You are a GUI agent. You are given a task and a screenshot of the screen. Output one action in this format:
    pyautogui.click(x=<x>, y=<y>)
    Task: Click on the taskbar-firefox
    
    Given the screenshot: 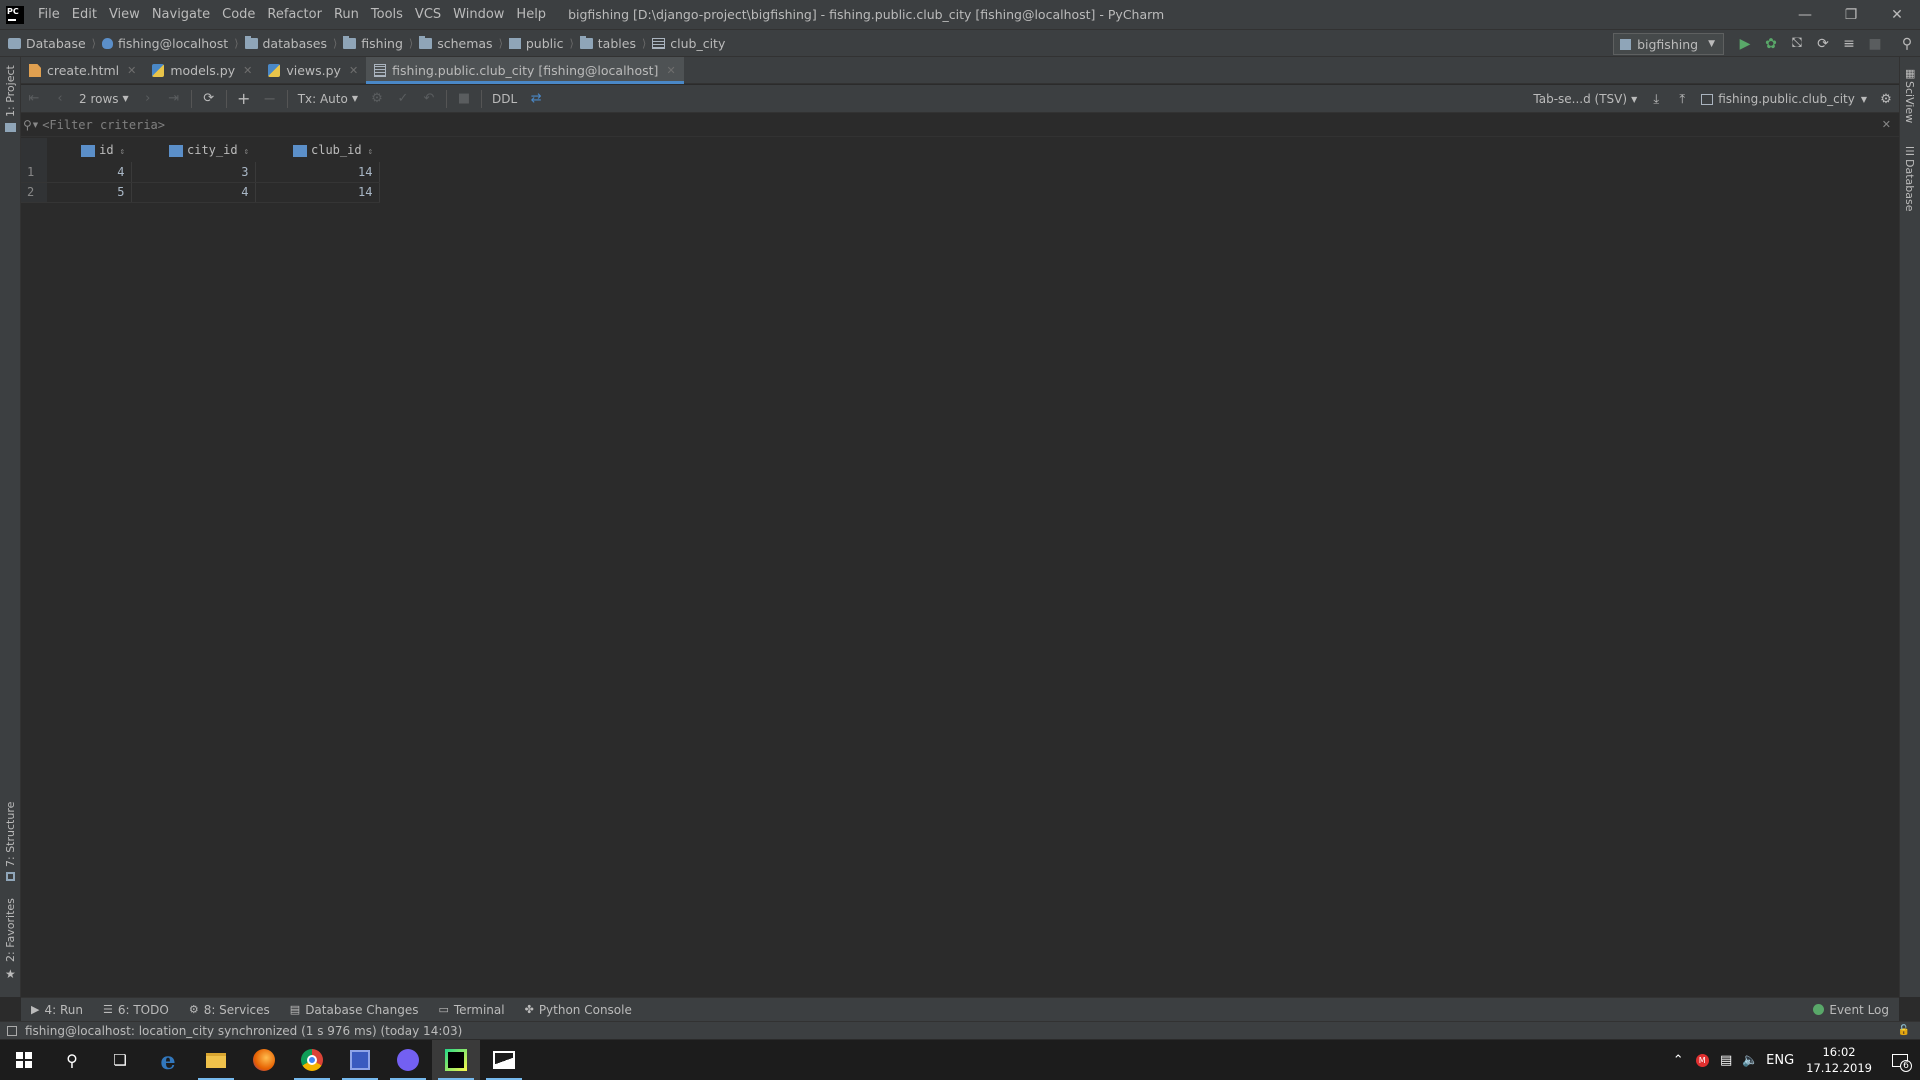 What is the action you would take?
    pyautogui.click(x=264, y=1060)
    